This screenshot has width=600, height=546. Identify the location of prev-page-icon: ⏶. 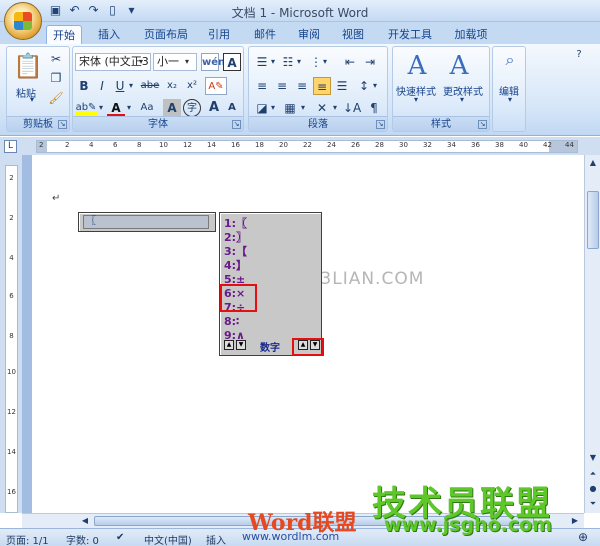
(593, 474).